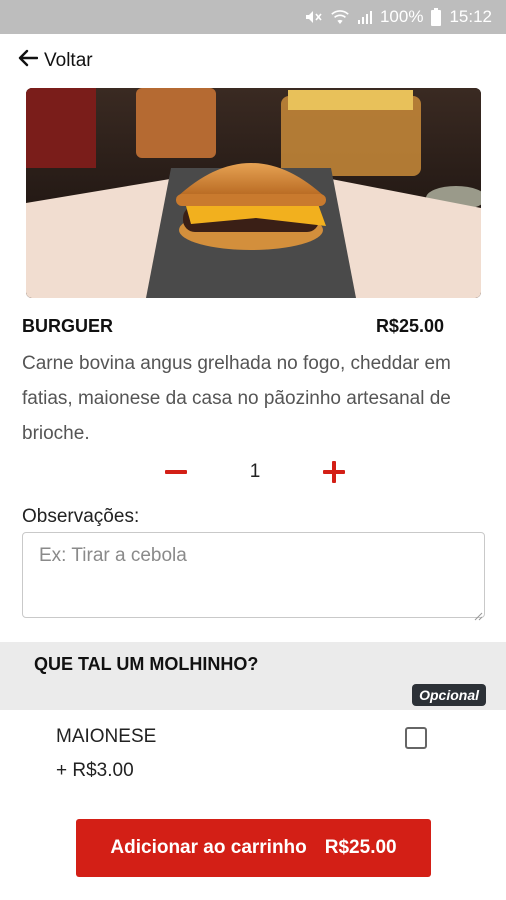 Image resolution: width=506 pixels, height=900 pixels. I want to click on arrow-left-icon, so click(28, 61).